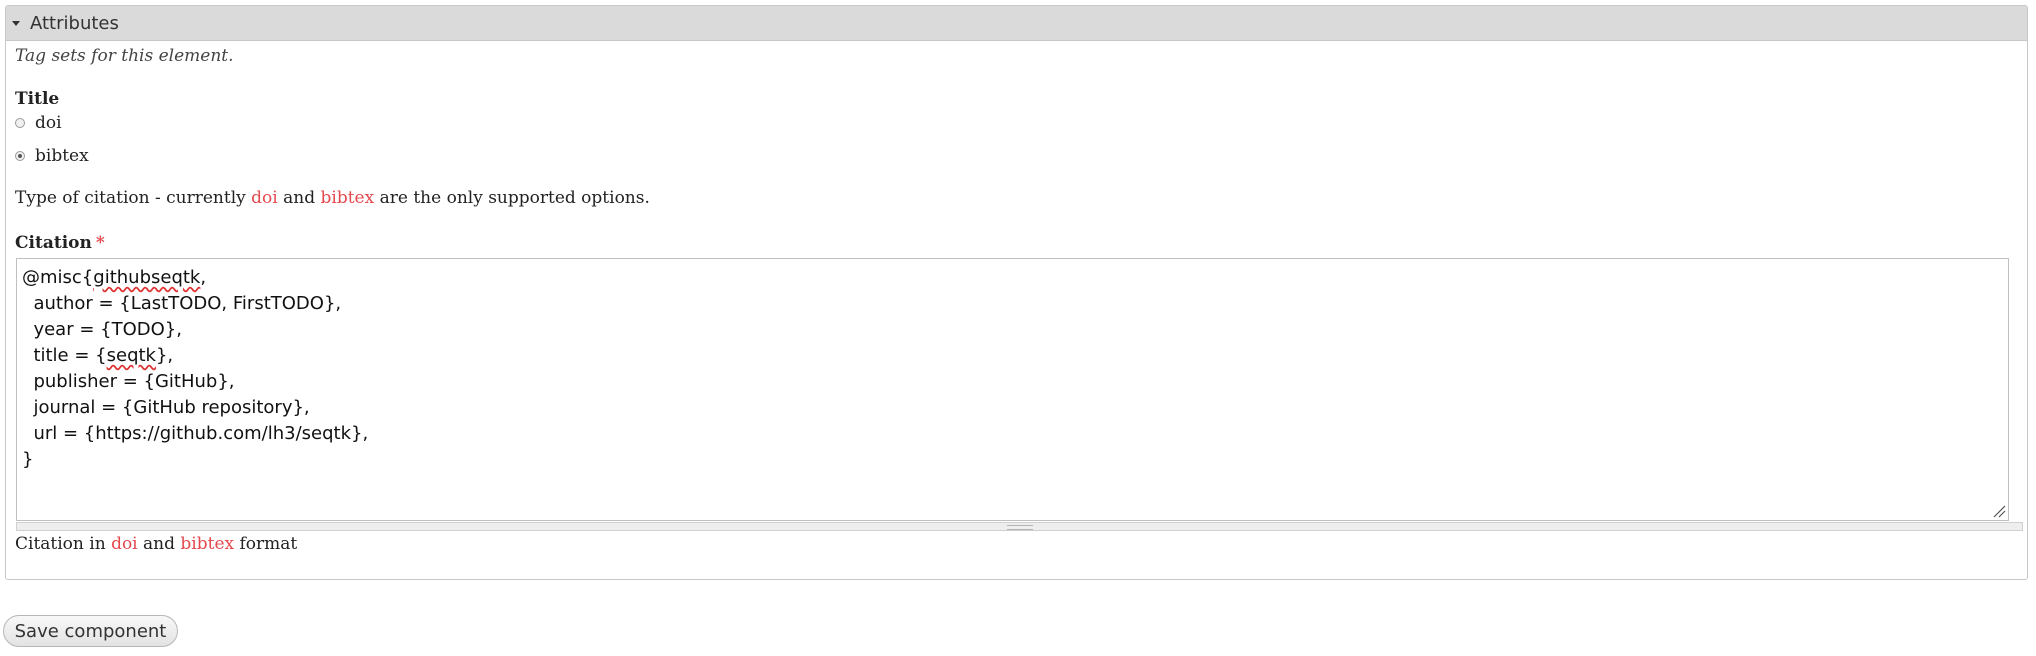 The image size is (2036, 656). I want to click on citation-line: url = {https://github.com/lh3/seqtk},, so click(195, 433).